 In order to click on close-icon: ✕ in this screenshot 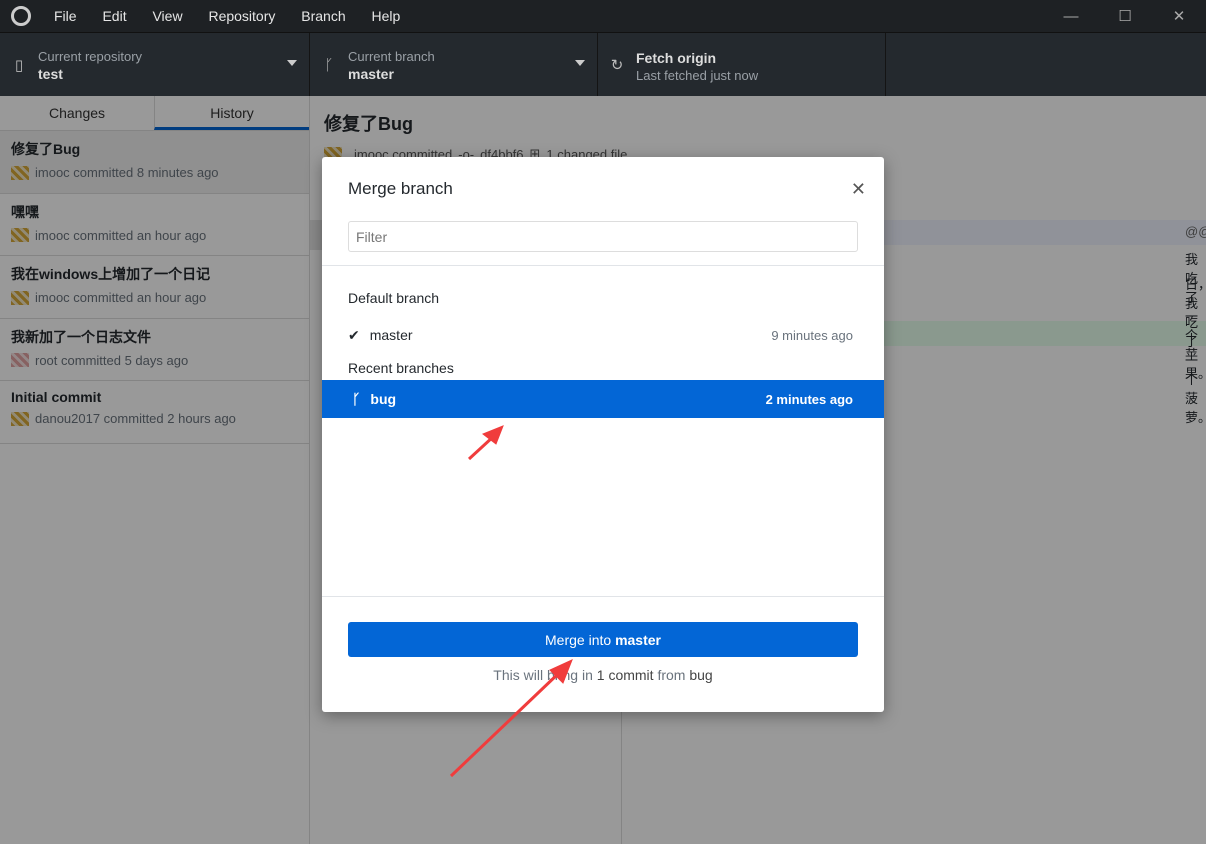, I will do `click(858, 189)`.